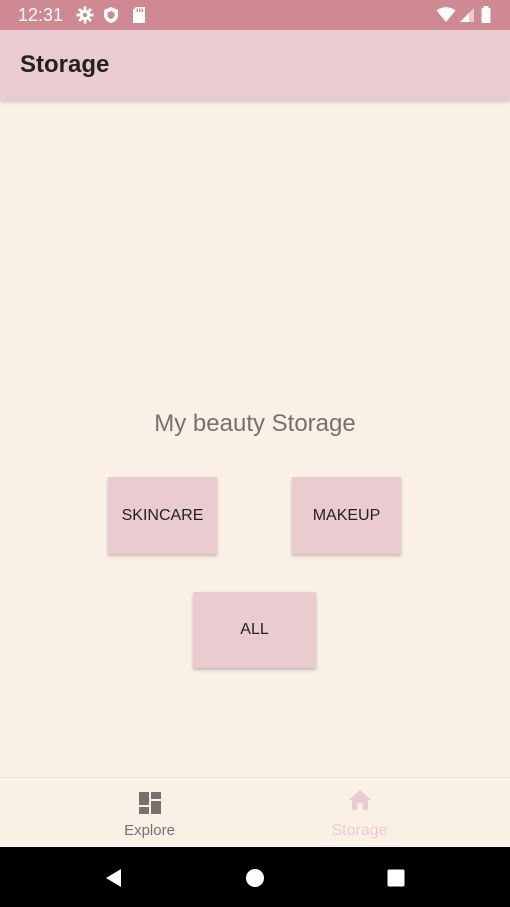 This screenshot has width=510, height=907. I want to click on status-bar: 12:31, so click(255, 15).